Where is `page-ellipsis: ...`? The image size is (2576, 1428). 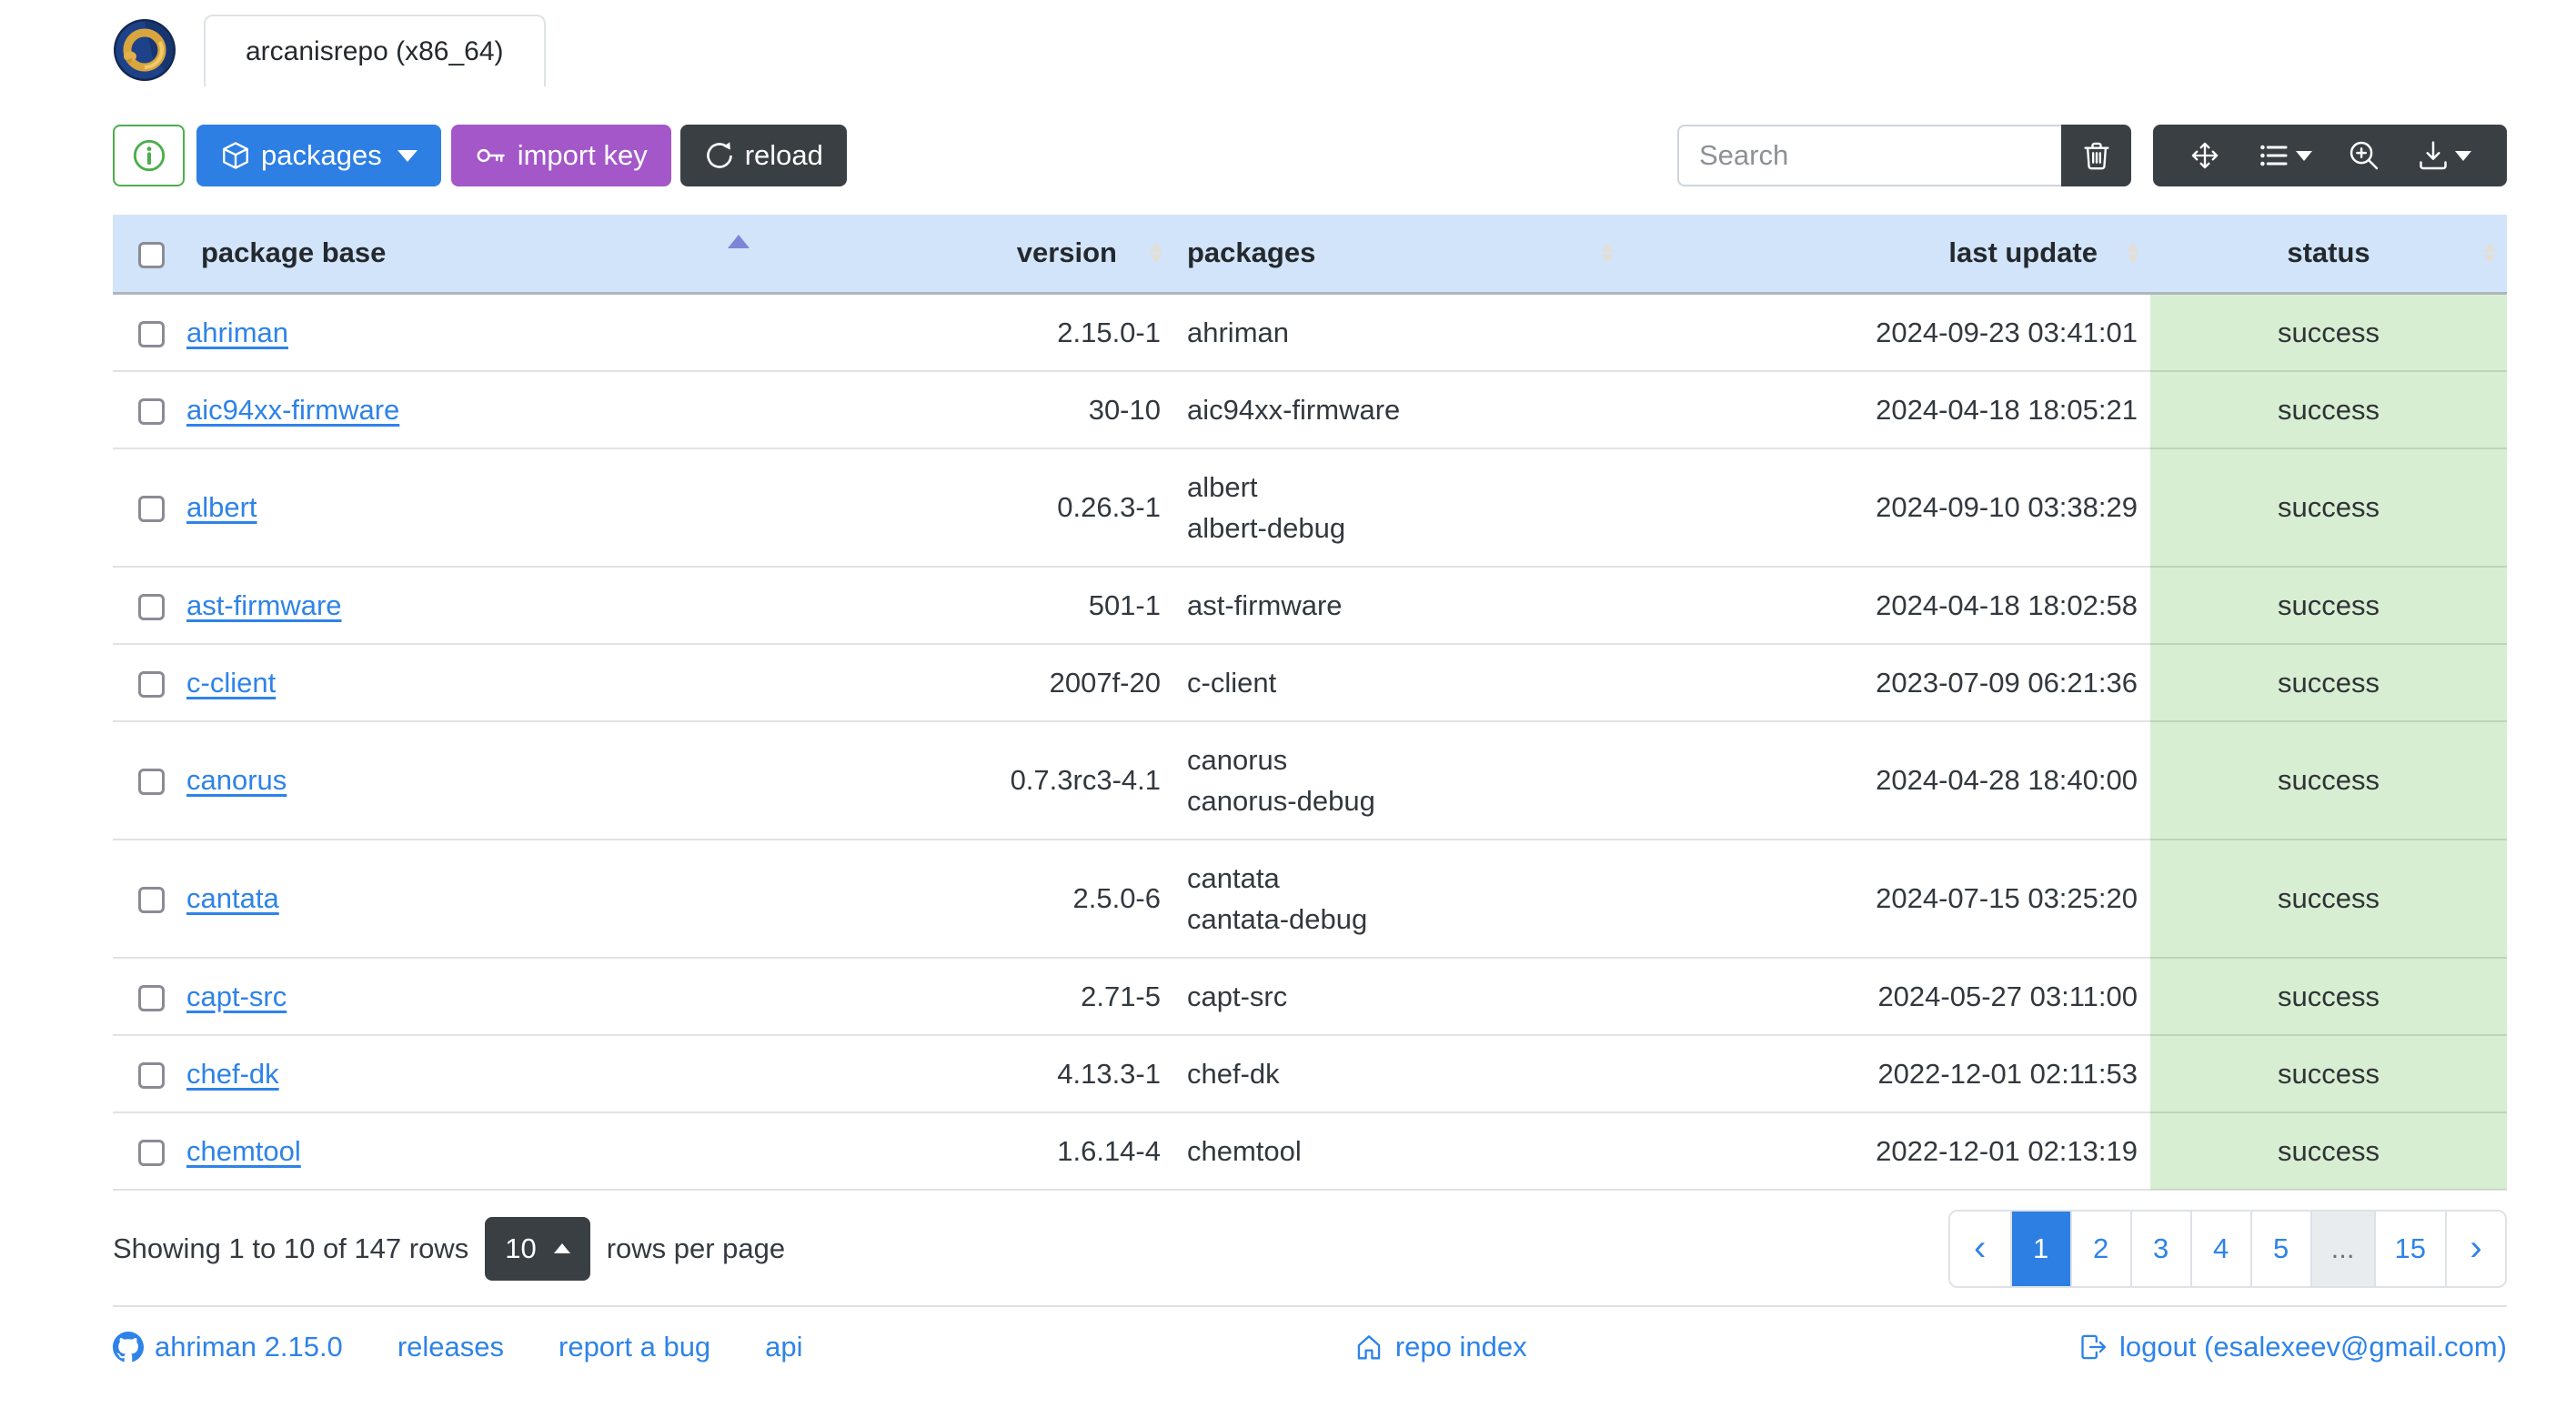 page-ellipsis: ... is located at coordinates (2341, 1249).